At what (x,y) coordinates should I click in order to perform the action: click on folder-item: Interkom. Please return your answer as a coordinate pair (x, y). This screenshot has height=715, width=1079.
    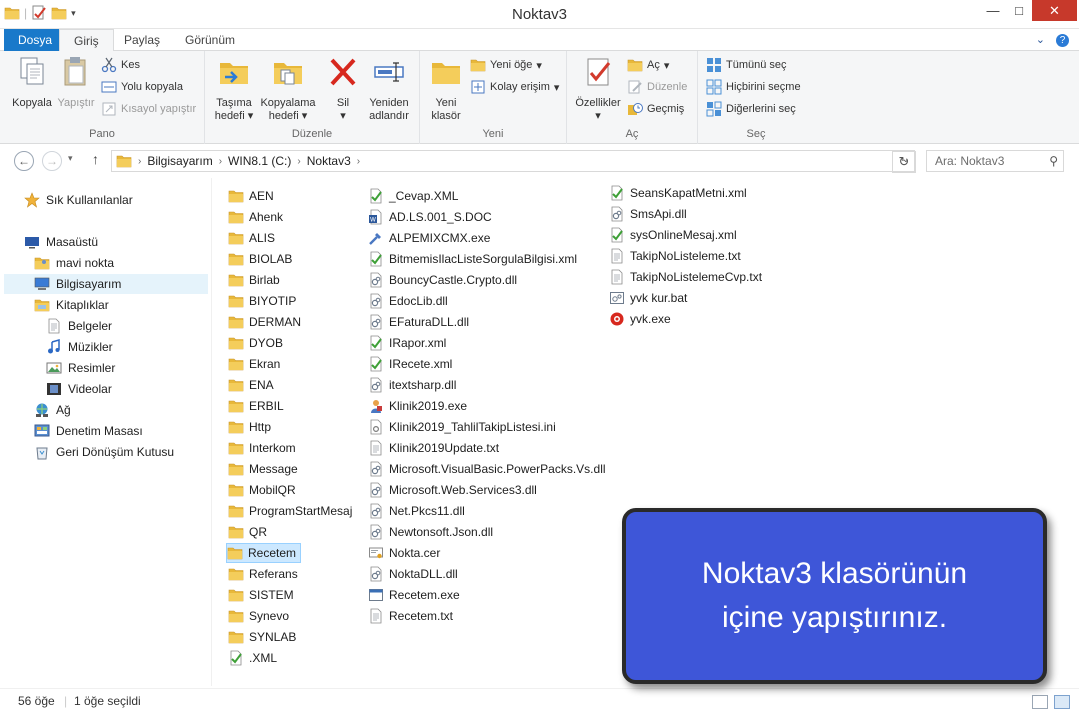
    Looking at the image, I should click on (262, 448).